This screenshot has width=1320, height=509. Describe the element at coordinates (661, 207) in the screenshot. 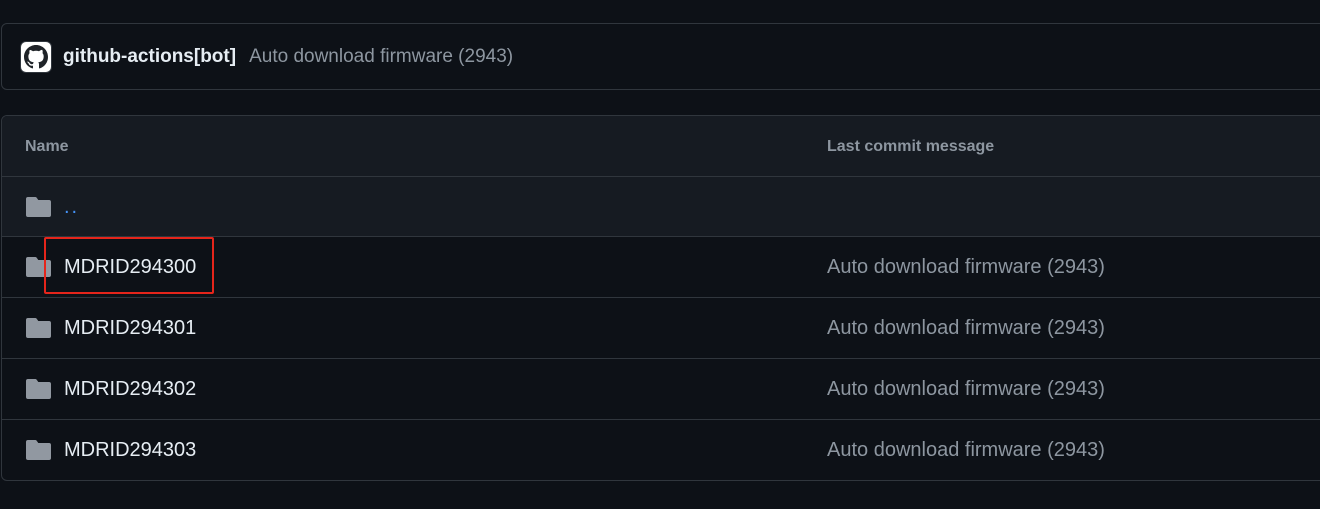

I see `parent-directory-row: ..` at that location.